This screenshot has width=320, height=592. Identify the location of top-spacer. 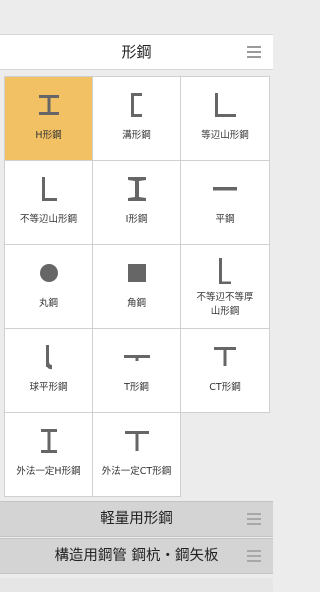
(136, 17).